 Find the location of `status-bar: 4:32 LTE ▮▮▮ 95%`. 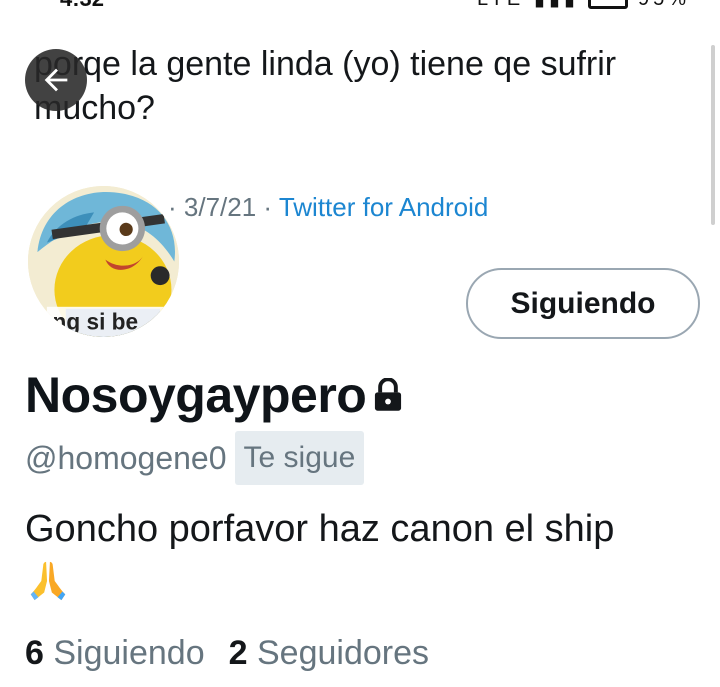

status-bar: 4:32 LTE ▮▮▮ 95% is located at coordinates (360, 5).